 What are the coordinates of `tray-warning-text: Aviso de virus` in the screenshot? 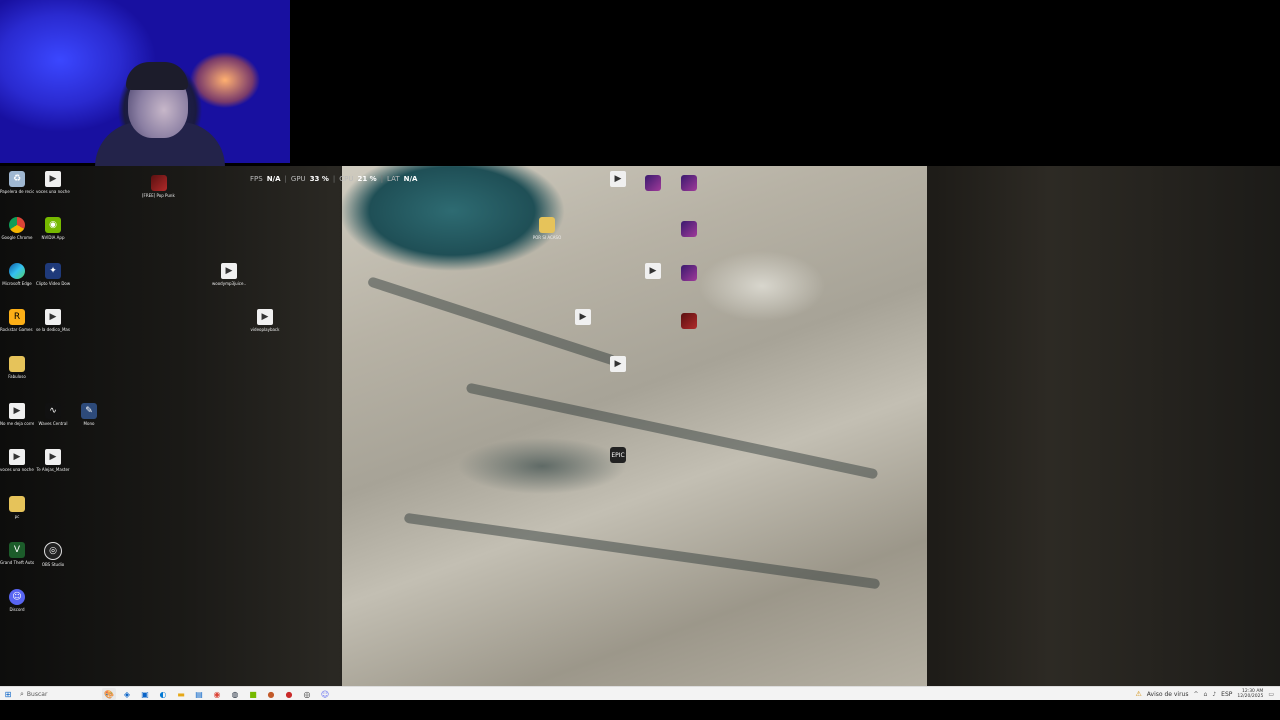 It's located at (1168, 694).